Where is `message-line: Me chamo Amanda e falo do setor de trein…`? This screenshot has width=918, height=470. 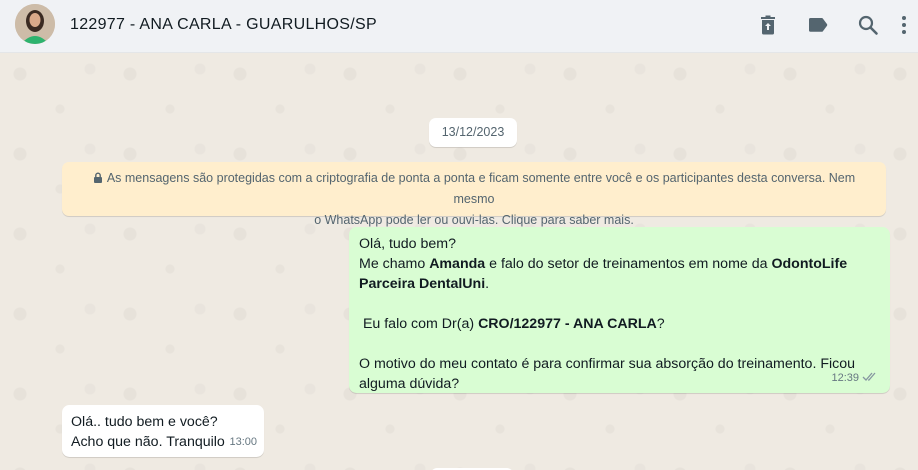
message-line: Me chamo Amanda e falo do setor de trein… is located at coordinates (619, 264).